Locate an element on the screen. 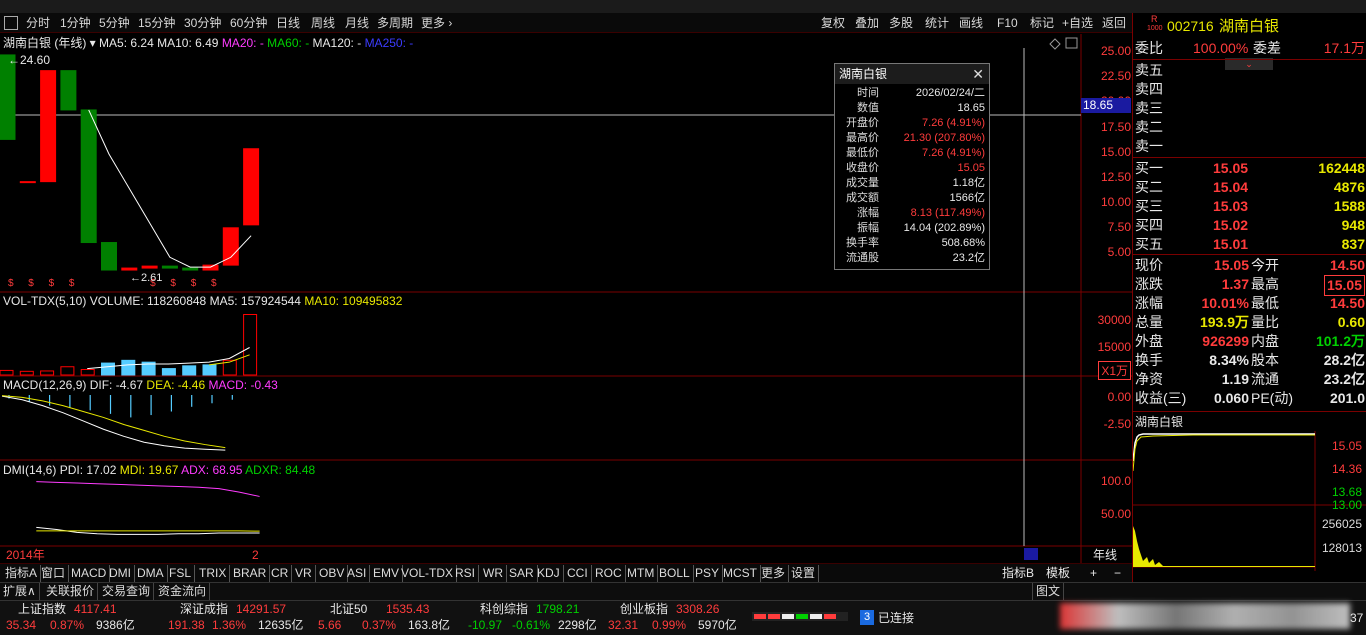  indicator-tab: 设置 is located at coordinates (804, 573).